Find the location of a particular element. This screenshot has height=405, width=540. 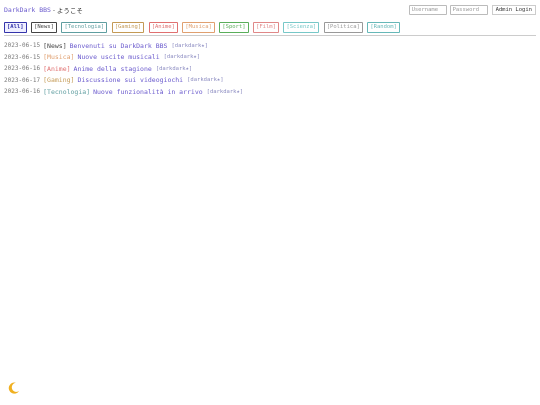

post-title-link: Discussione sui videogiochi is located at coordinates (130, 80).